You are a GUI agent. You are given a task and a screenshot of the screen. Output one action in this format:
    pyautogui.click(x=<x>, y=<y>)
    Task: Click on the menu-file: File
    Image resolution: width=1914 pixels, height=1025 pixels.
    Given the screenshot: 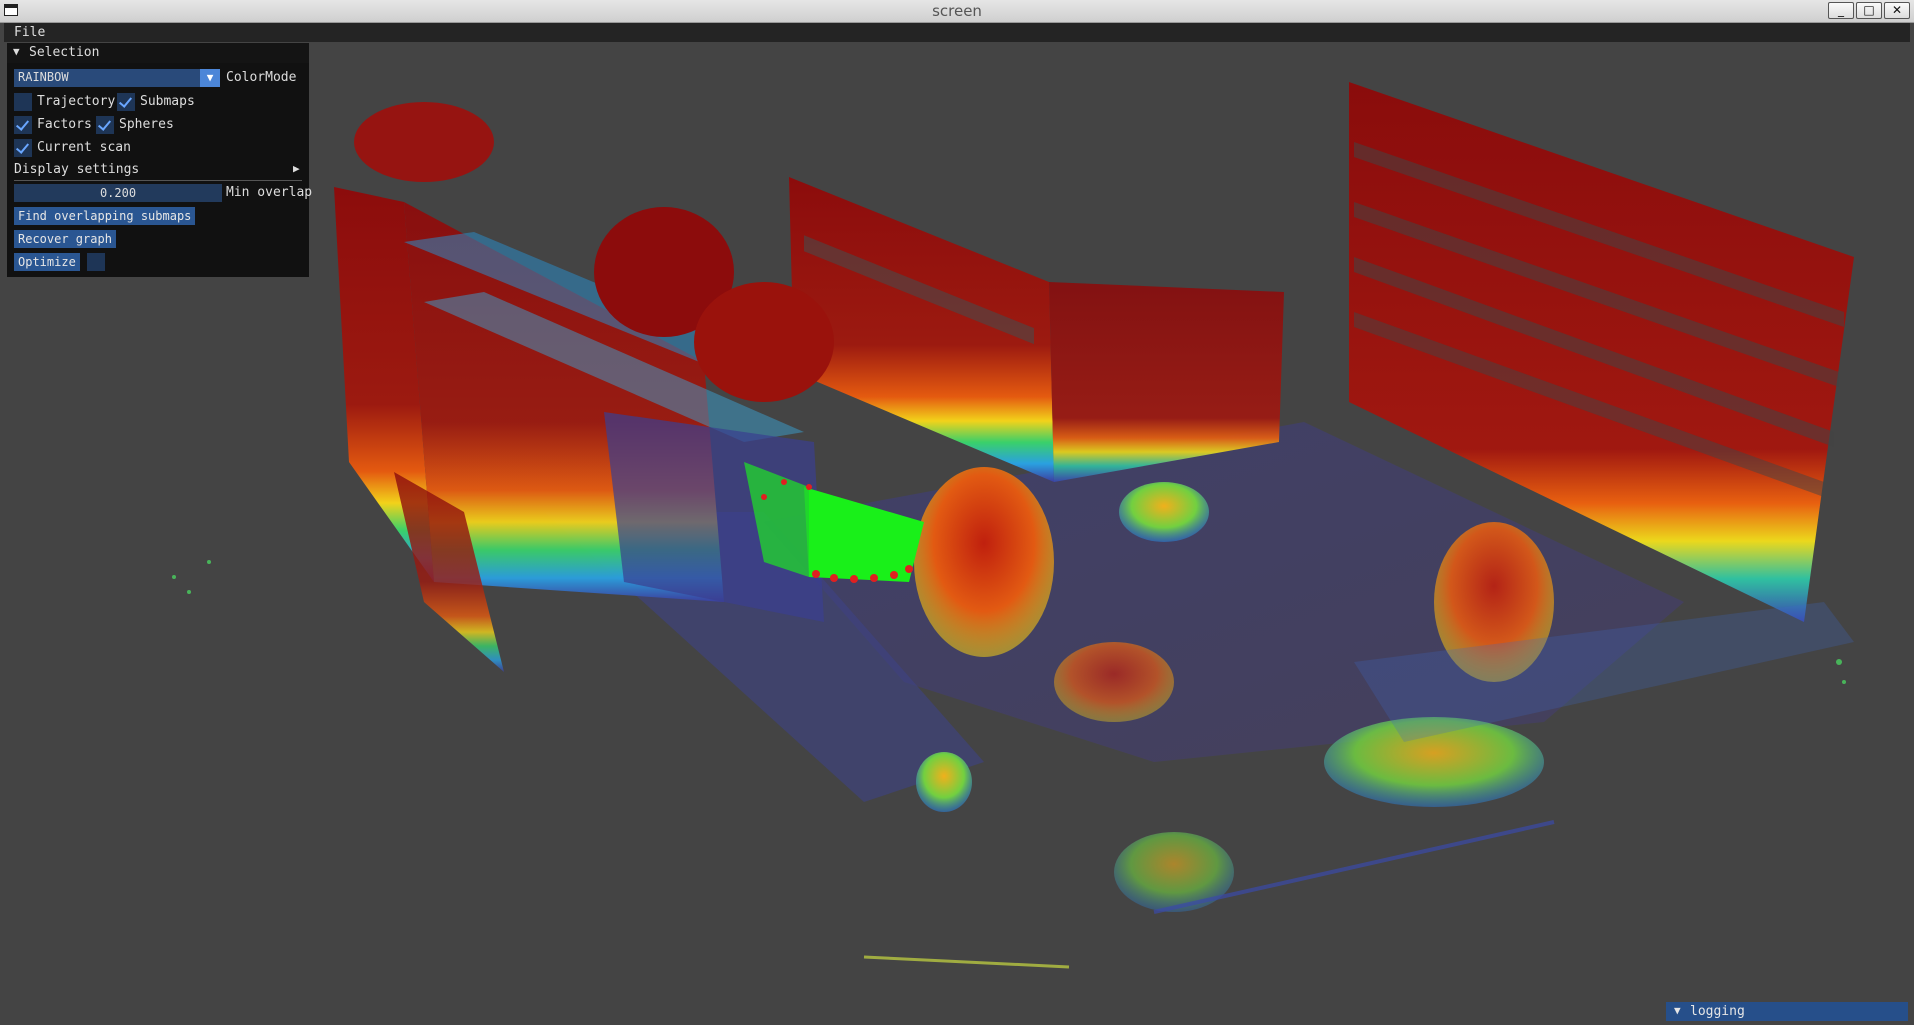 What is the action you would take?
    pyautogui.click(x=29, y=32)
    